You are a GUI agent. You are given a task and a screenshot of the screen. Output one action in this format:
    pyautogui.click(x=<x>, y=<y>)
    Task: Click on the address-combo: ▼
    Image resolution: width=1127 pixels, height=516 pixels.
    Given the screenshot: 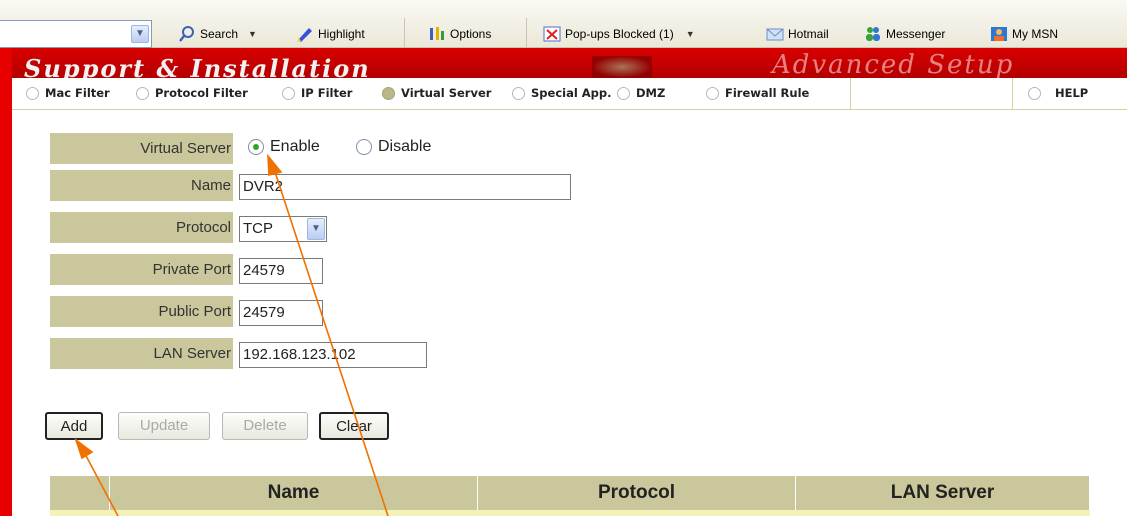 What is the action you would take?
    pyautogui.click(x=76, y=34)
    